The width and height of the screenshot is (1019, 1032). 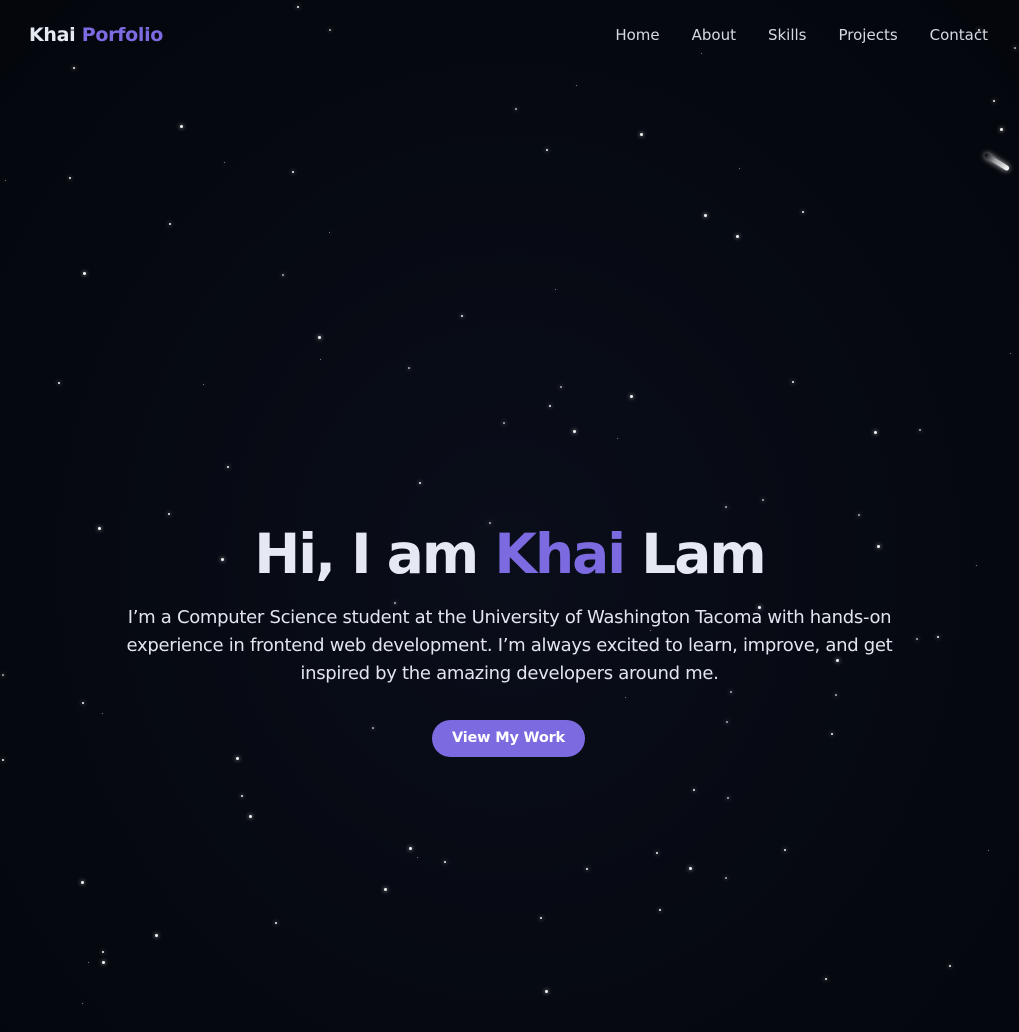 What do you see at coordinates (560, 554) in the screenshot?
I see `hero-title-highlight: Khai` at bounding box center [560, 554].